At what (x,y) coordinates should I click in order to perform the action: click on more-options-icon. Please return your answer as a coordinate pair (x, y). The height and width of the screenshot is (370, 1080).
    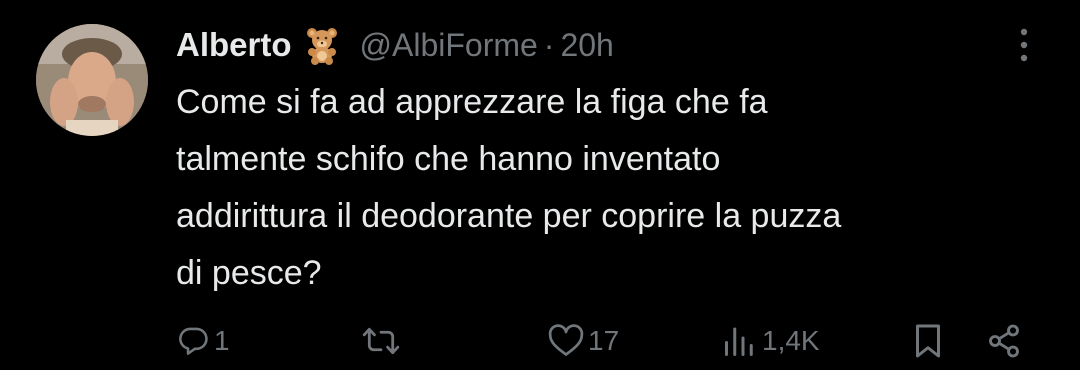
    Looking at the image, I should click on (1024, 45).